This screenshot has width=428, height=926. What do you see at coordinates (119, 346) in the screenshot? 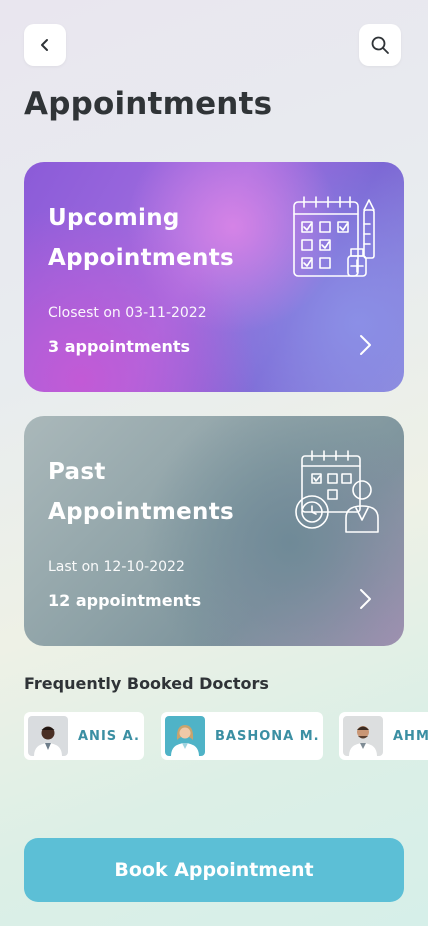
I see `upcoming-card-count: 3 appointments` at bounding box center [119, 346].